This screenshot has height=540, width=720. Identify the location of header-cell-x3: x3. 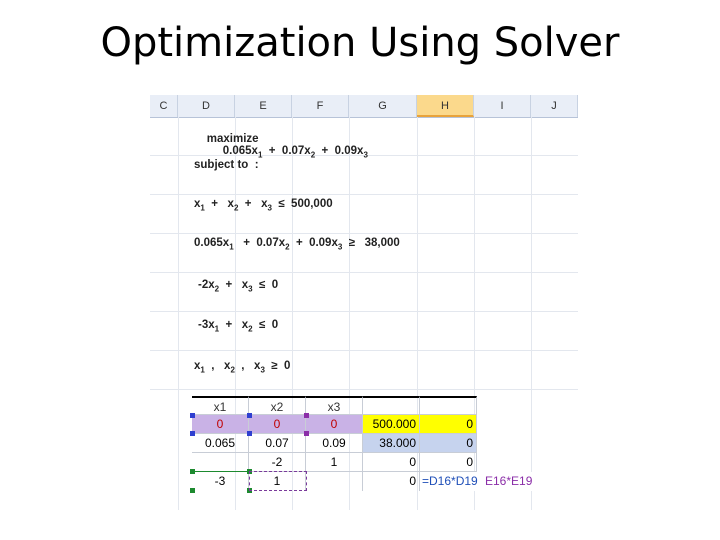
(334, 405).